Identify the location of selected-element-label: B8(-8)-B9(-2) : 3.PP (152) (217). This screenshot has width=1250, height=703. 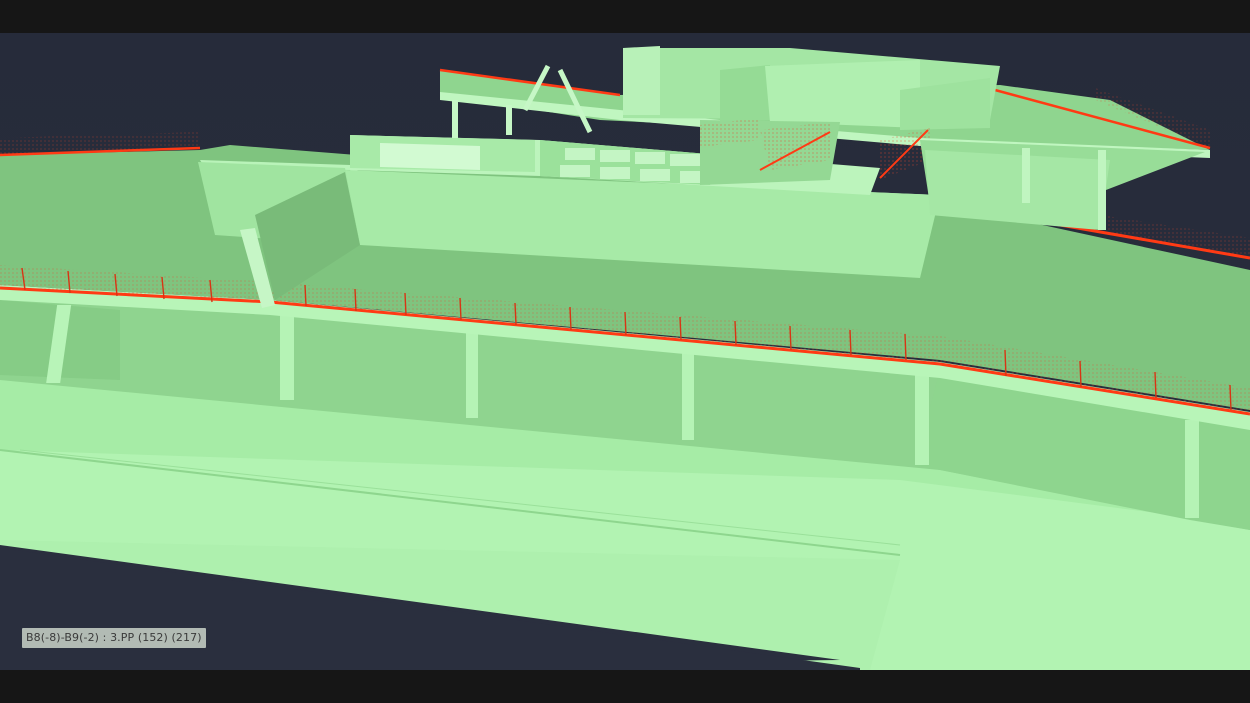
(114, 638).